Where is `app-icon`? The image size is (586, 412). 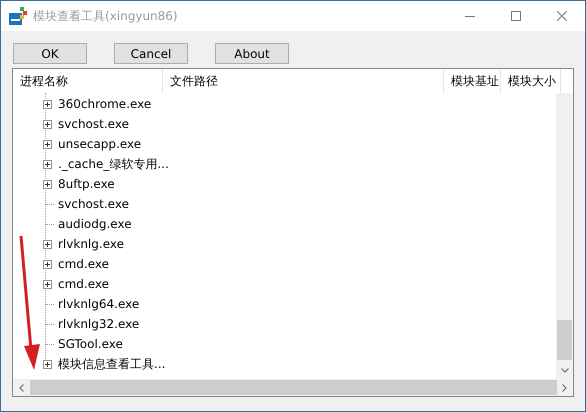 app-icon is located at coordinates (18, 16).